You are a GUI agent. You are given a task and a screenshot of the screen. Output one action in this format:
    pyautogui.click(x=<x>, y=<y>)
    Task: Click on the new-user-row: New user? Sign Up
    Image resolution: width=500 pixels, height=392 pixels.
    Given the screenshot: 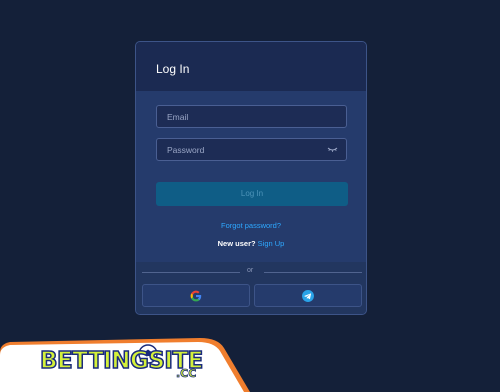 What is the action you would take?
    pyautogui.click(x=251, y=243)
    